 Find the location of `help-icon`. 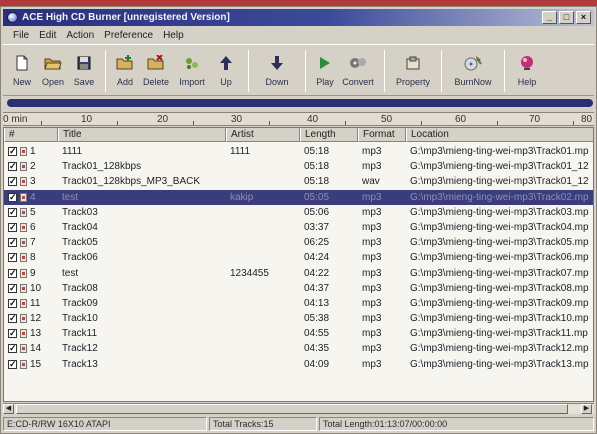

help-icon is located at coordinates (527, 63).